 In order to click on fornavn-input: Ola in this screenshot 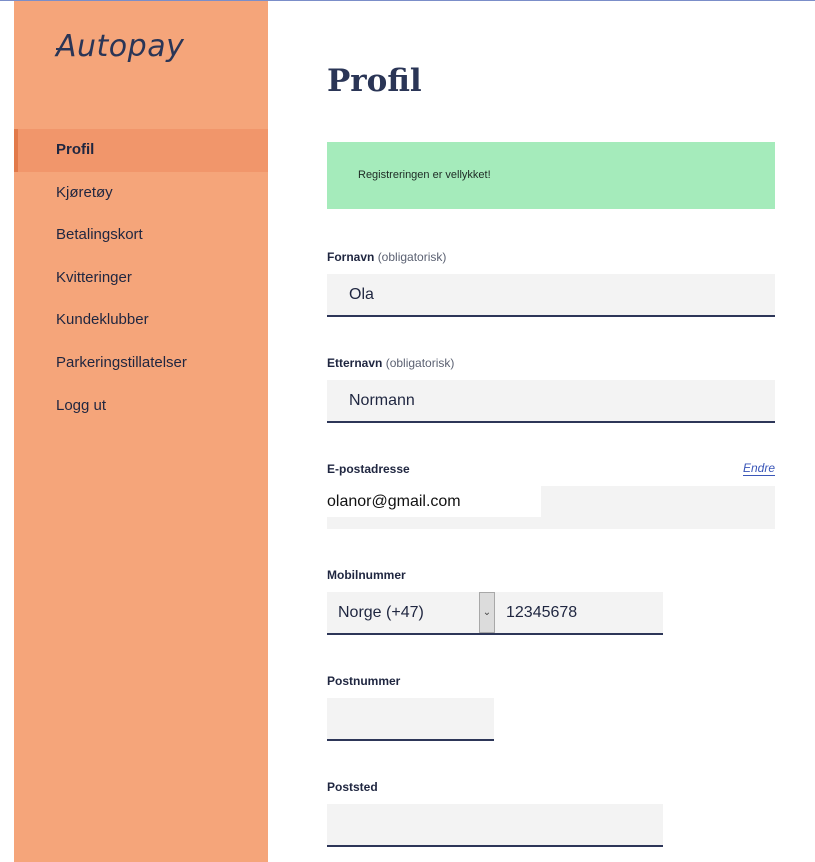, I will do `click(551, 295)`.